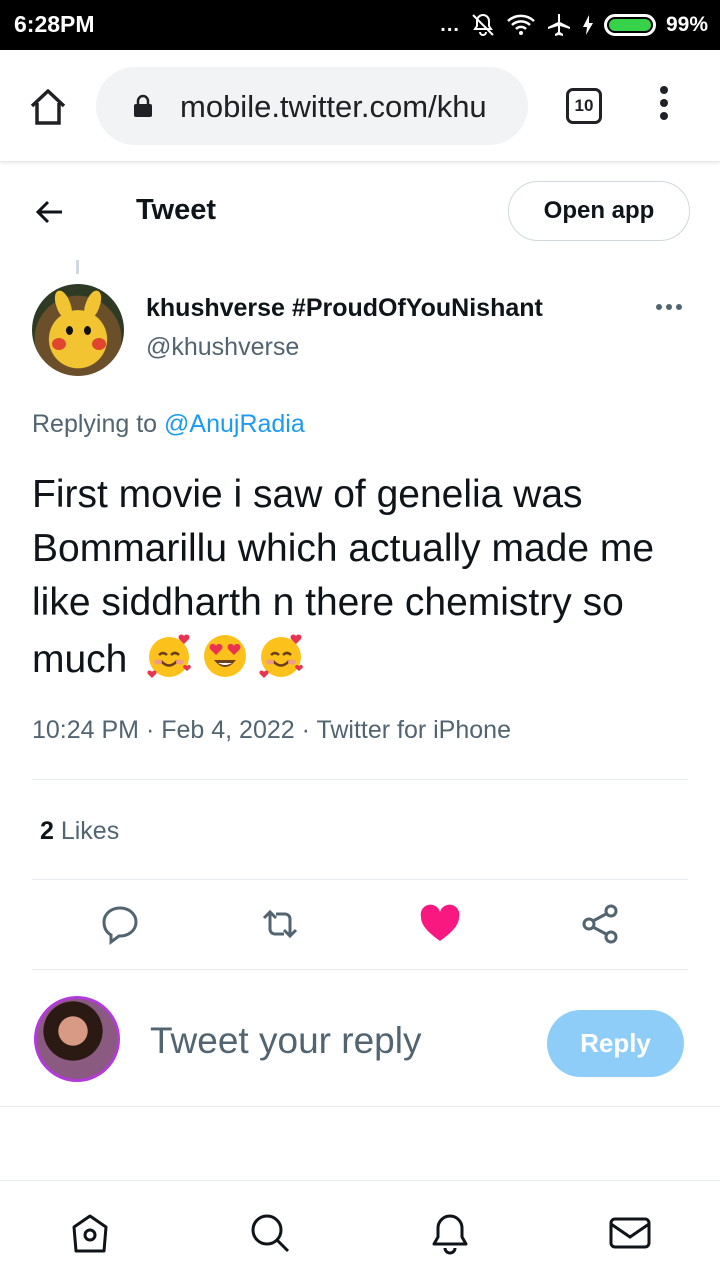 The height and width of the screenshot is (1280, 720). What do you see at coordinates (85, 730) in the screenshot?
I see `tweet-time: 10:24 PM` at bounding box center [85, 730].